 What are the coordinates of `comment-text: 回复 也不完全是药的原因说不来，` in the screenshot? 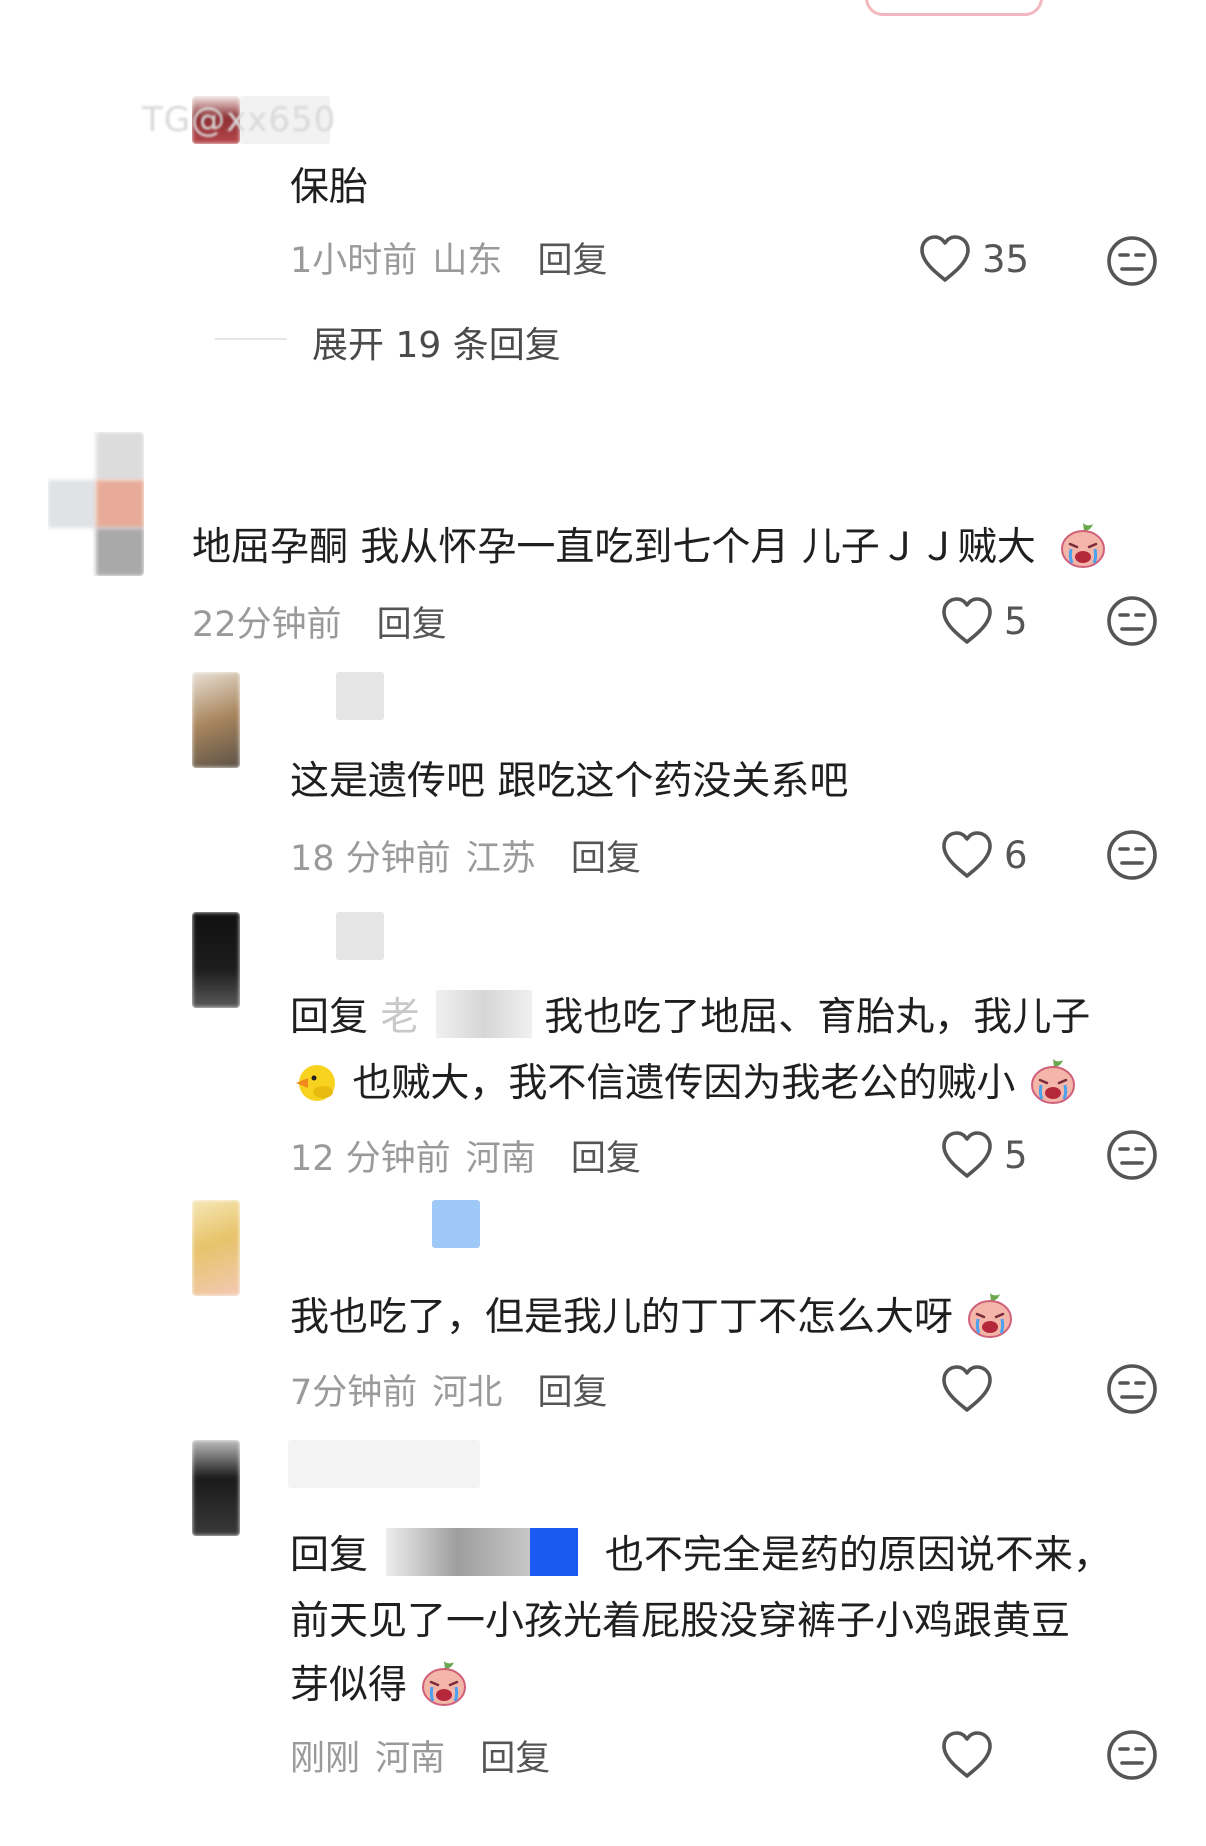 It's located at (701, 1556).